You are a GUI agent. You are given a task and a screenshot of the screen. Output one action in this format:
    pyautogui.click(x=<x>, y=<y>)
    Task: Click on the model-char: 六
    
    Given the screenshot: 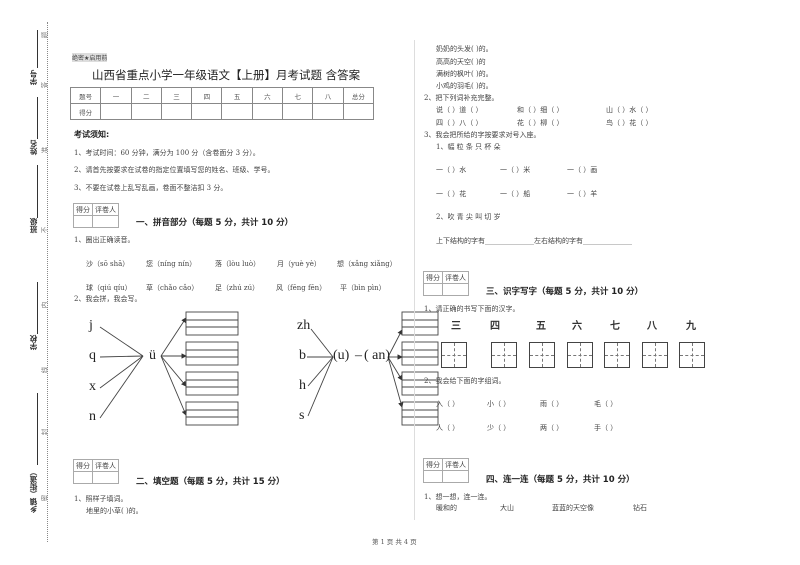 What is the action you would take?
    pyautogui.click(x=577, y=326)
    